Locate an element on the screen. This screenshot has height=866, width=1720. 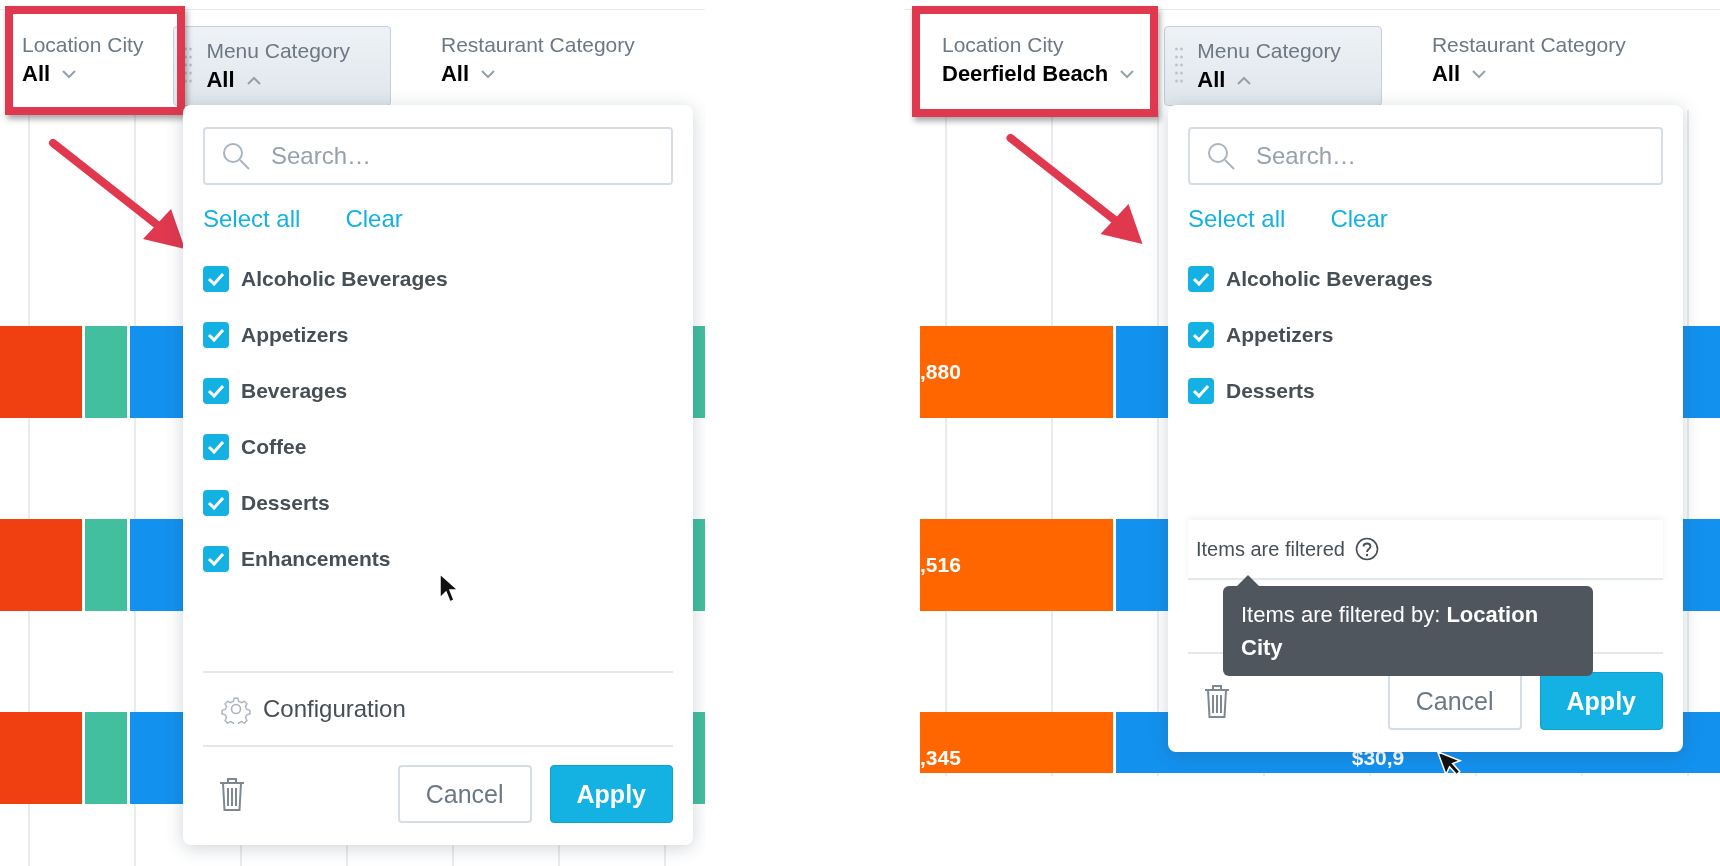
tooltip: Items are filtered by: Location City is located at coordinates (1408, 625).